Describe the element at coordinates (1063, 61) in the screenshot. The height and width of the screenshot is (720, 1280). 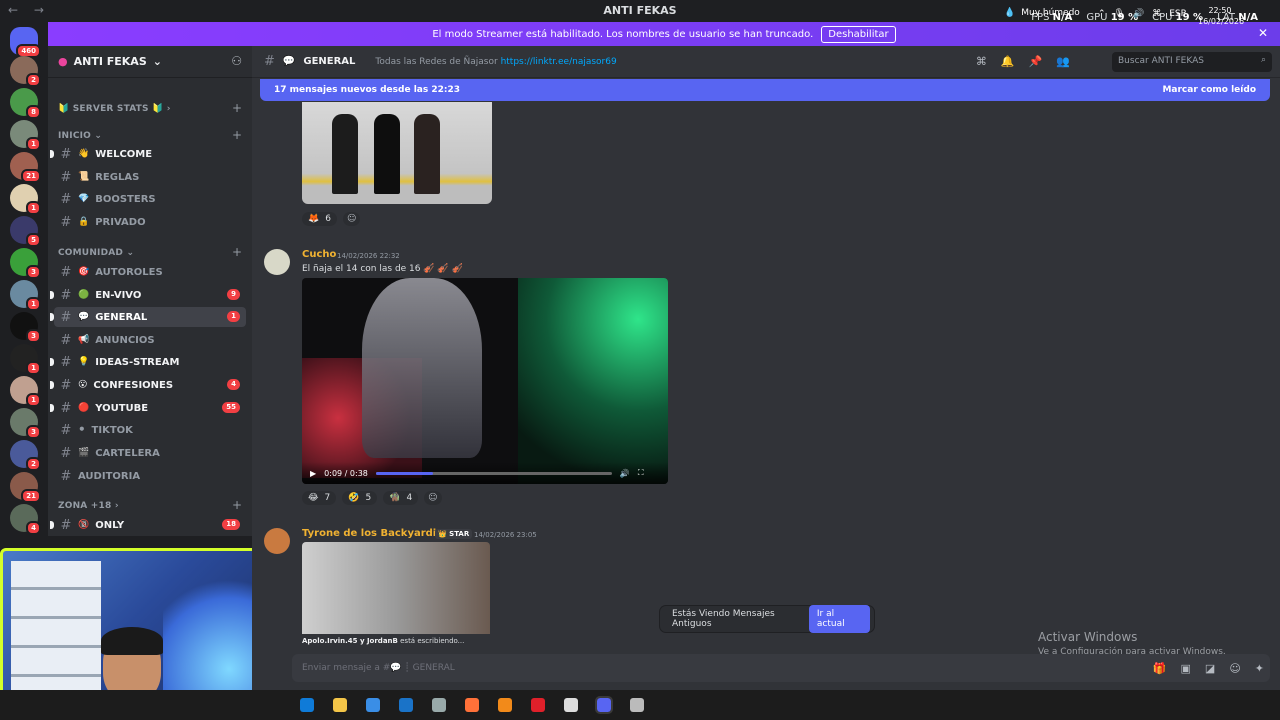
I see `members-icon: 👥` at that location.